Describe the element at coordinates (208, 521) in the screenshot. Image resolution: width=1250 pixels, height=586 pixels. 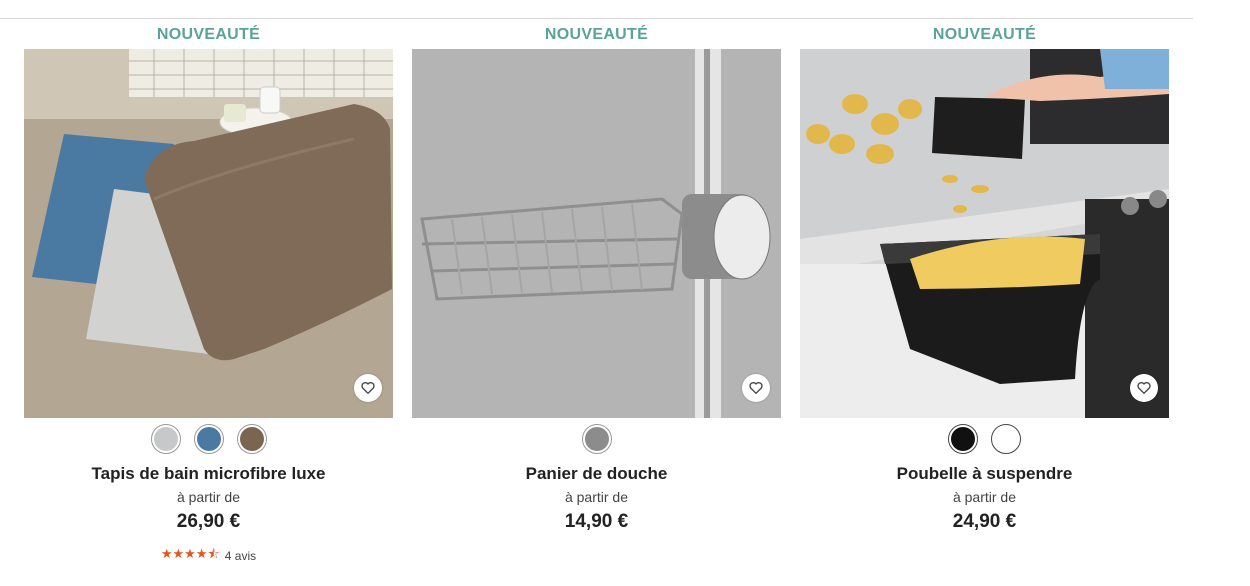
I see `product-price: 26,90 €` at that location.